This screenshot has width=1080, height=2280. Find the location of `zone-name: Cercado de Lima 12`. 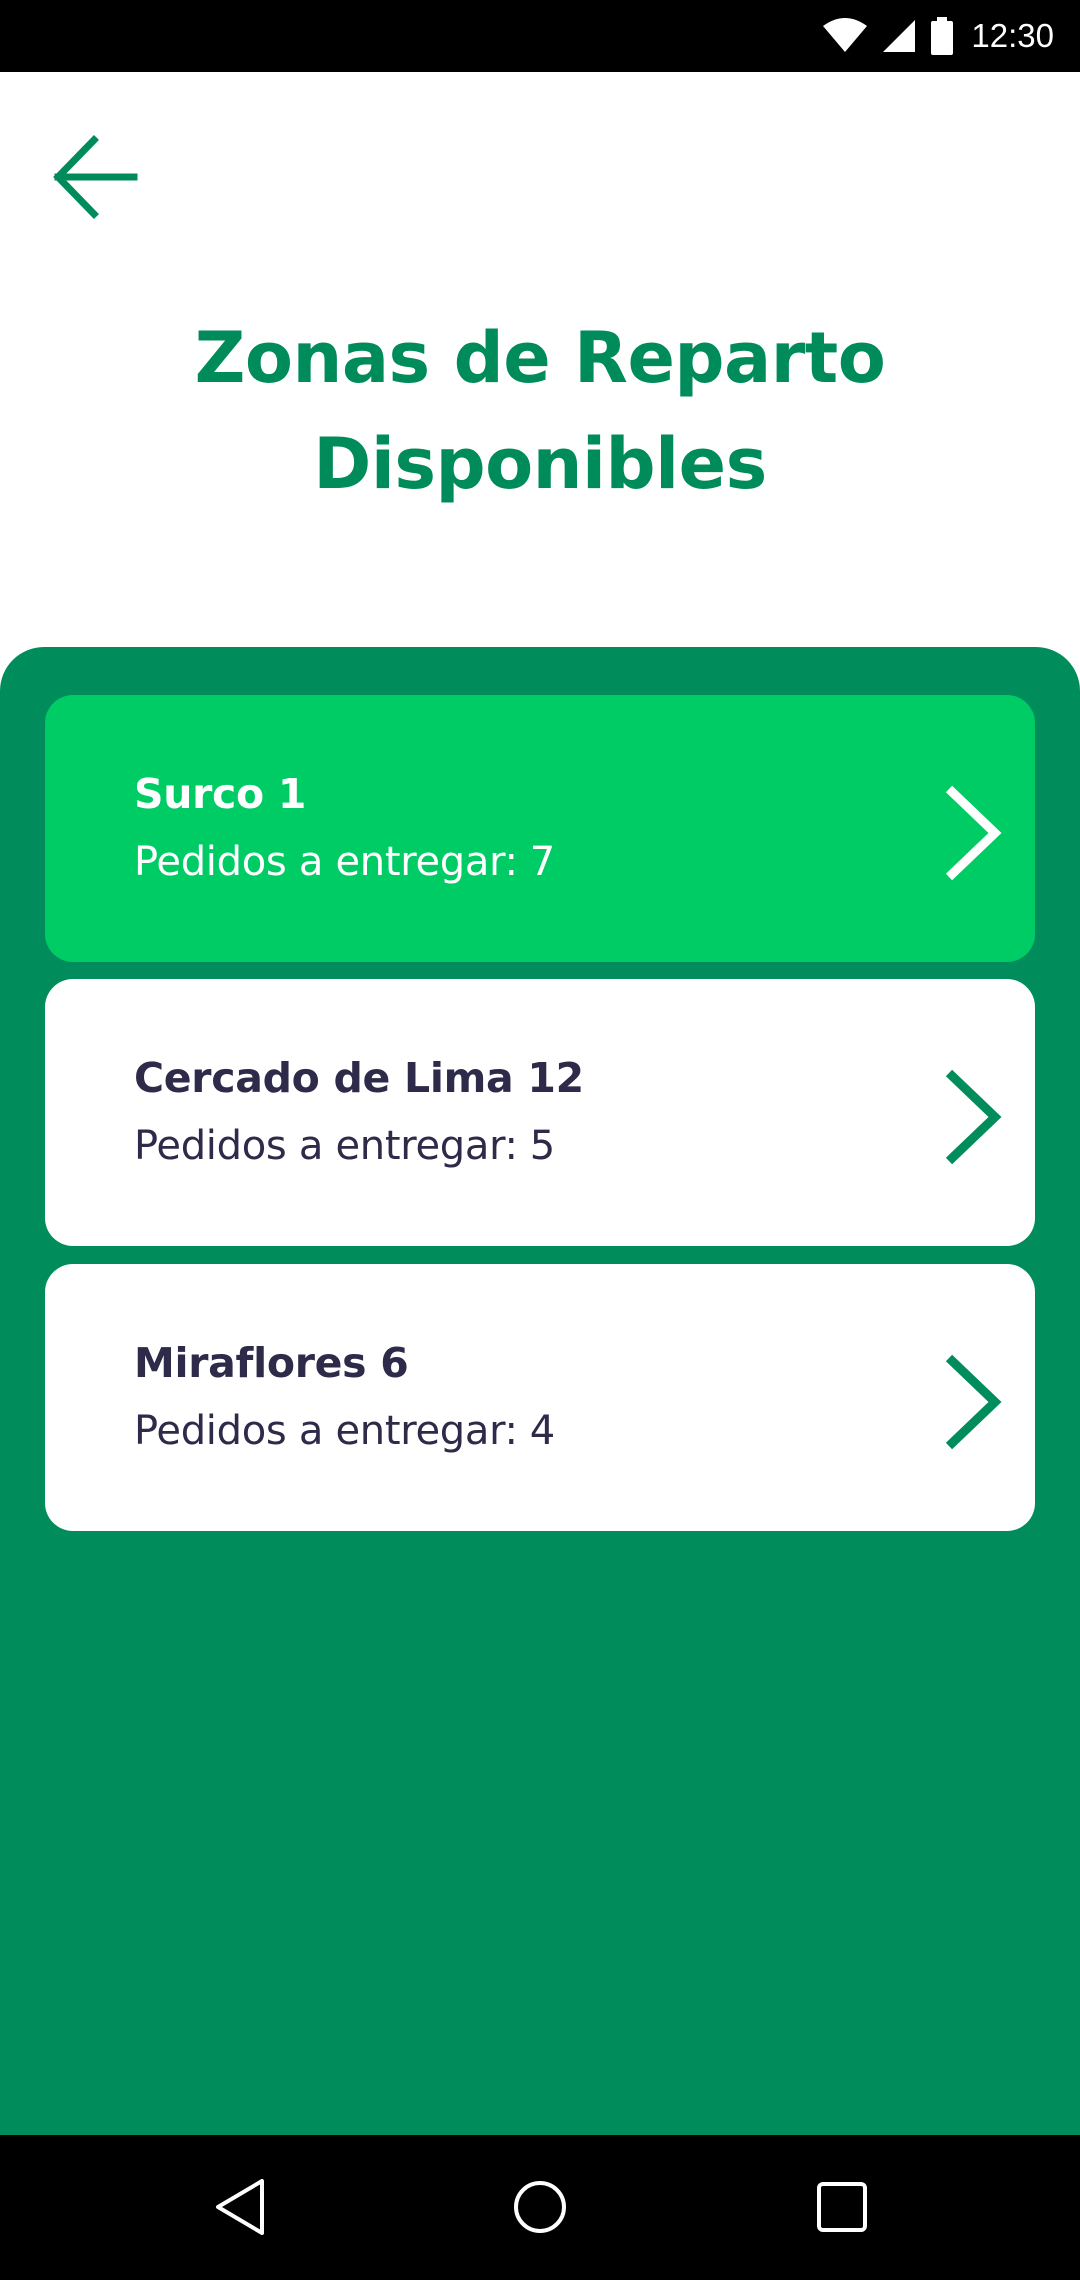

zone-name: Cercado de Lima 12 is located at coordinates (359, 1078).